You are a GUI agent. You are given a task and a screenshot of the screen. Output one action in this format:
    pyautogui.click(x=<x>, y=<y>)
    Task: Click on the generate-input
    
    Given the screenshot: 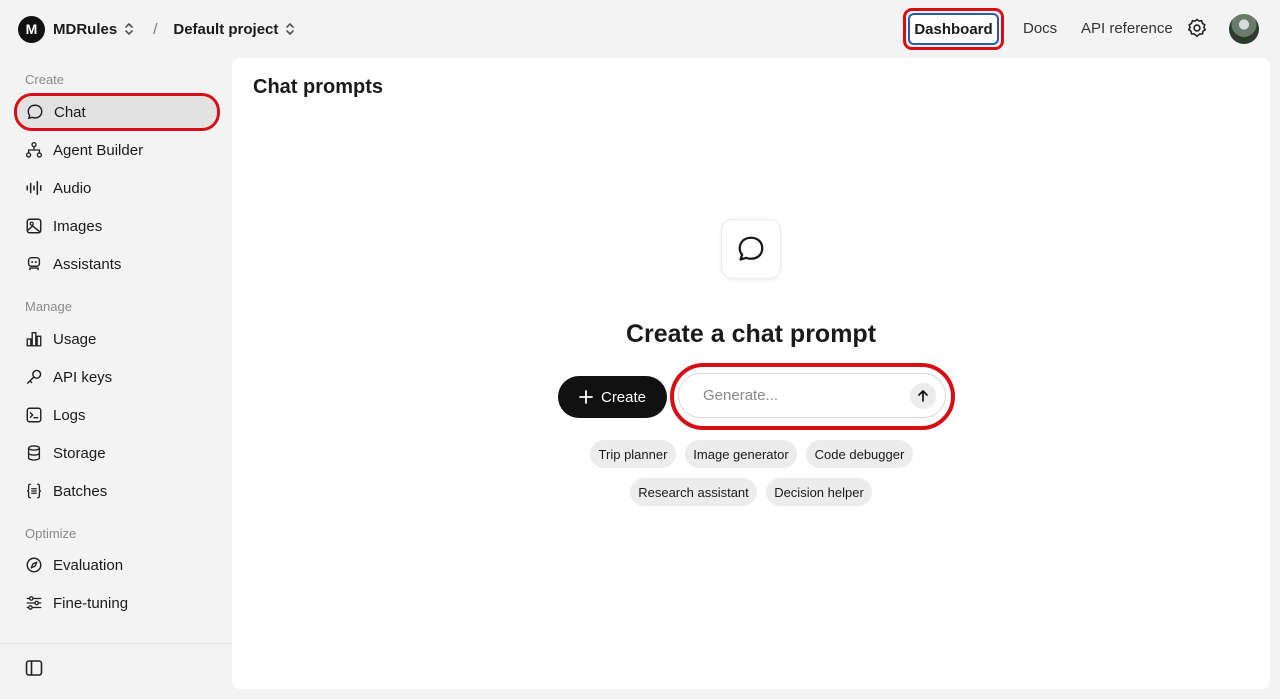 What is the action you would take?
    pyautogui.click(x=798, y=395)
    